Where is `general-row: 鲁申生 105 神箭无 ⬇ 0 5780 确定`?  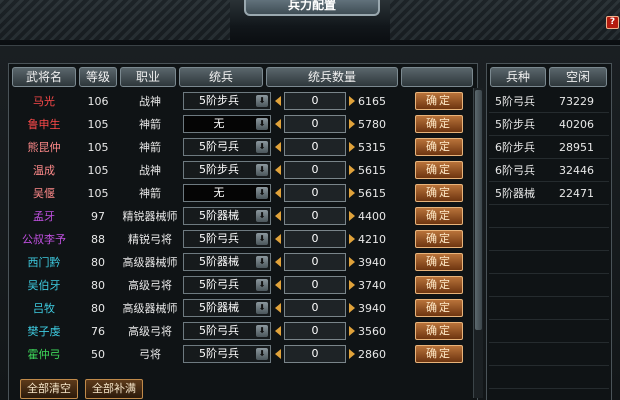 general-row: 鲁申生 105 神箭无 ⬇ 0 5780 确定 is located at coordinates (241, 124).